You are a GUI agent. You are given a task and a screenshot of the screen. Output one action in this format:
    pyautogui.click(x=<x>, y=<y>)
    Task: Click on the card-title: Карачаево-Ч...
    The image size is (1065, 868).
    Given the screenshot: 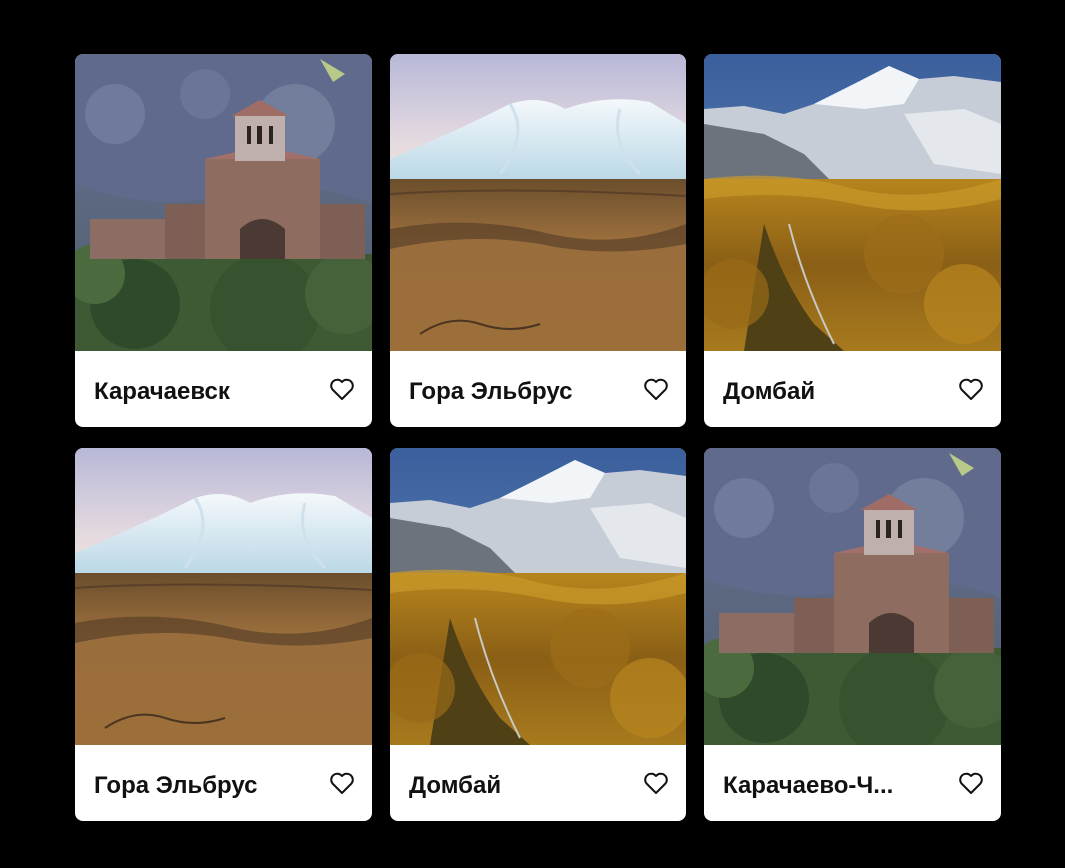 What is the action you would take?
    pyautogui.click(x=808, y=785)
    